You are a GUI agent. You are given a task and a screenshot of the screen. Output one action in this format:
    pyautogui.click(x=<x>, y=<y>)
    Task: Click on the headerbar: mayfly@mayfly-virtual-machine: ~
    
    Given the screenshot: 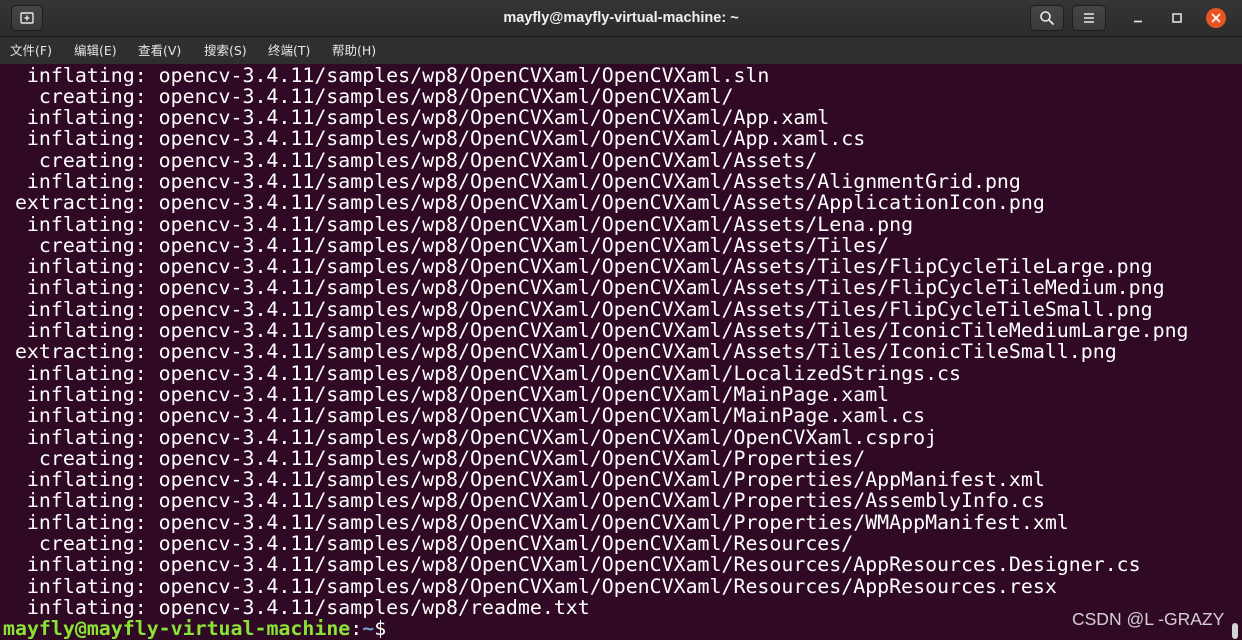 What is the action you would take?
    pyautogui.click(x=621, y=18)
    